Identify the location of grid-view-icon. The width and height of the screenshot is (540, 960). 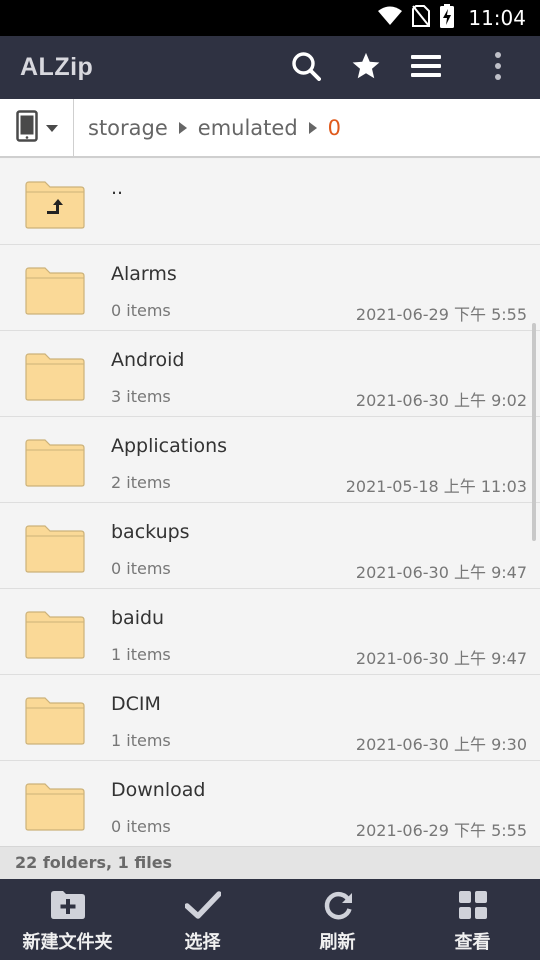
(472, 905).